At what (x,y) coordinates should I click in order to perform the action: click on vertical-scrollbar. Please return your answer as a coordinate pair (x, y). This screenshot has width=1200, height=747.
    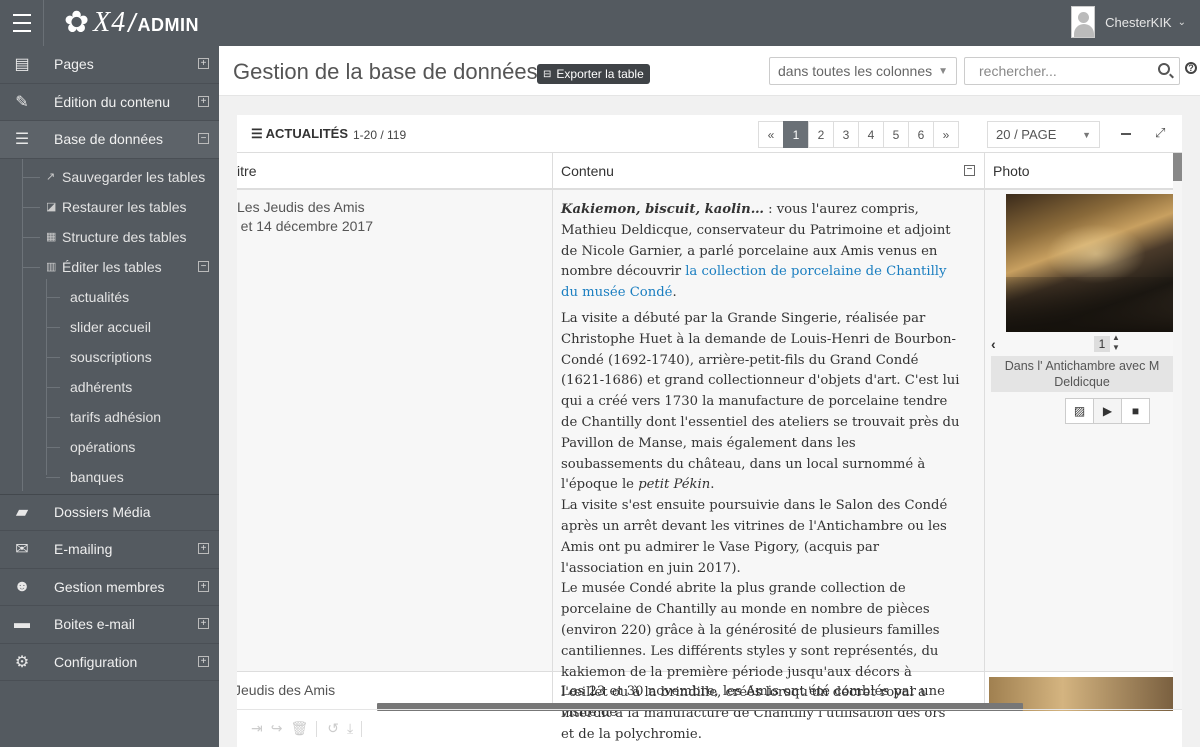
    Looking at the image, I should click on (1177, 431).